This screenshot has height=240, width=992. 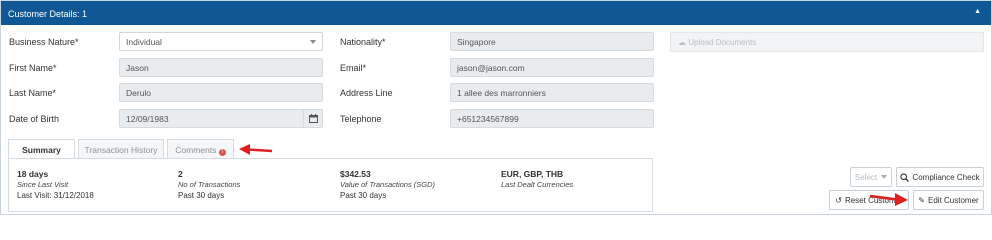 What do you see at coordinates (476, 42) in the screenshot?
I see `nationality-value: Singapore` at bounding box center [476, 42].